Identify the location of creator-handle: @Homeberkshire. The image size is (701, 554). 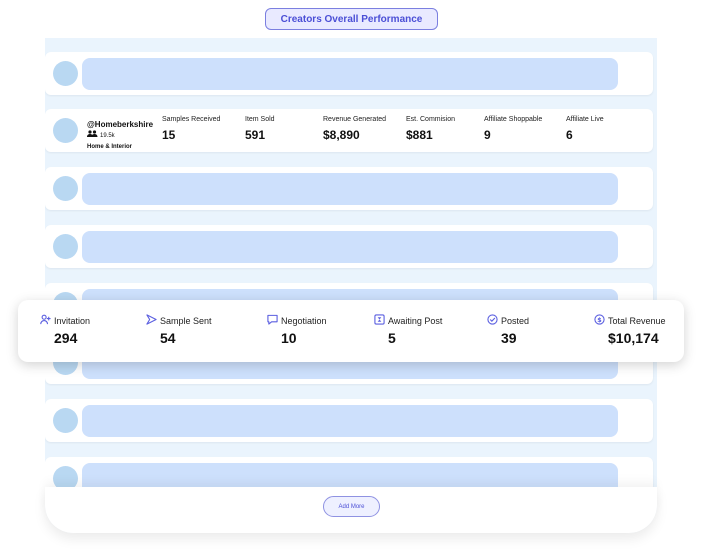
(120, 124).